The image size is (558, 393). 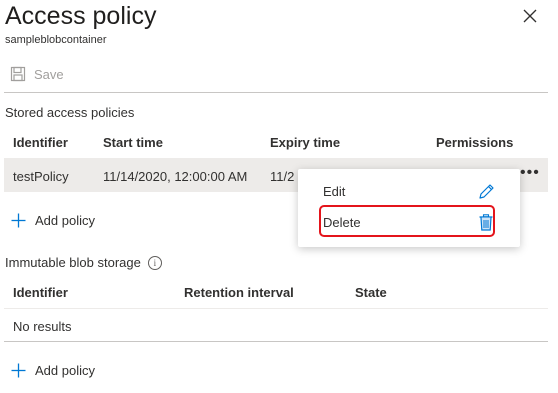 What do you see at coordinates (409, 223) in the screenshot?
I see `menu-item-delete: Delete` at bounding box center [409, 223].